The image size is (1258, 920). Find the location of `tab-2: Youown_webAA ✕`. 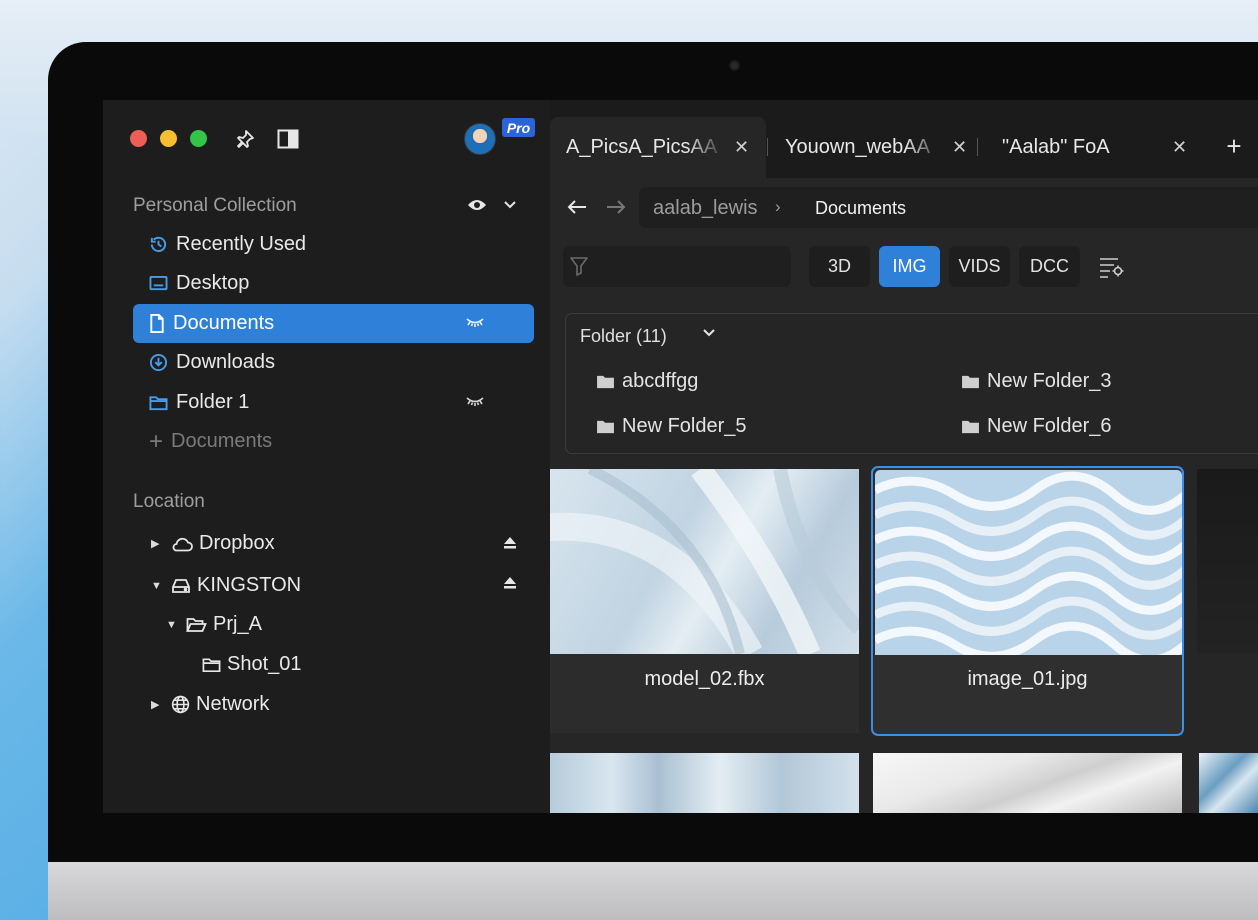

tab-2: Youown_webAA ✕ is located at coordinates (873, 147).